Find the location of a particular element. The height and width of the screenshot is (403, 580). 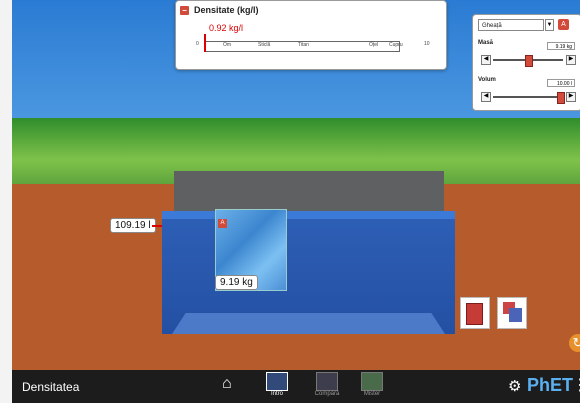

volume-decrement-button: ◀ is located at coordinates (486, 97).